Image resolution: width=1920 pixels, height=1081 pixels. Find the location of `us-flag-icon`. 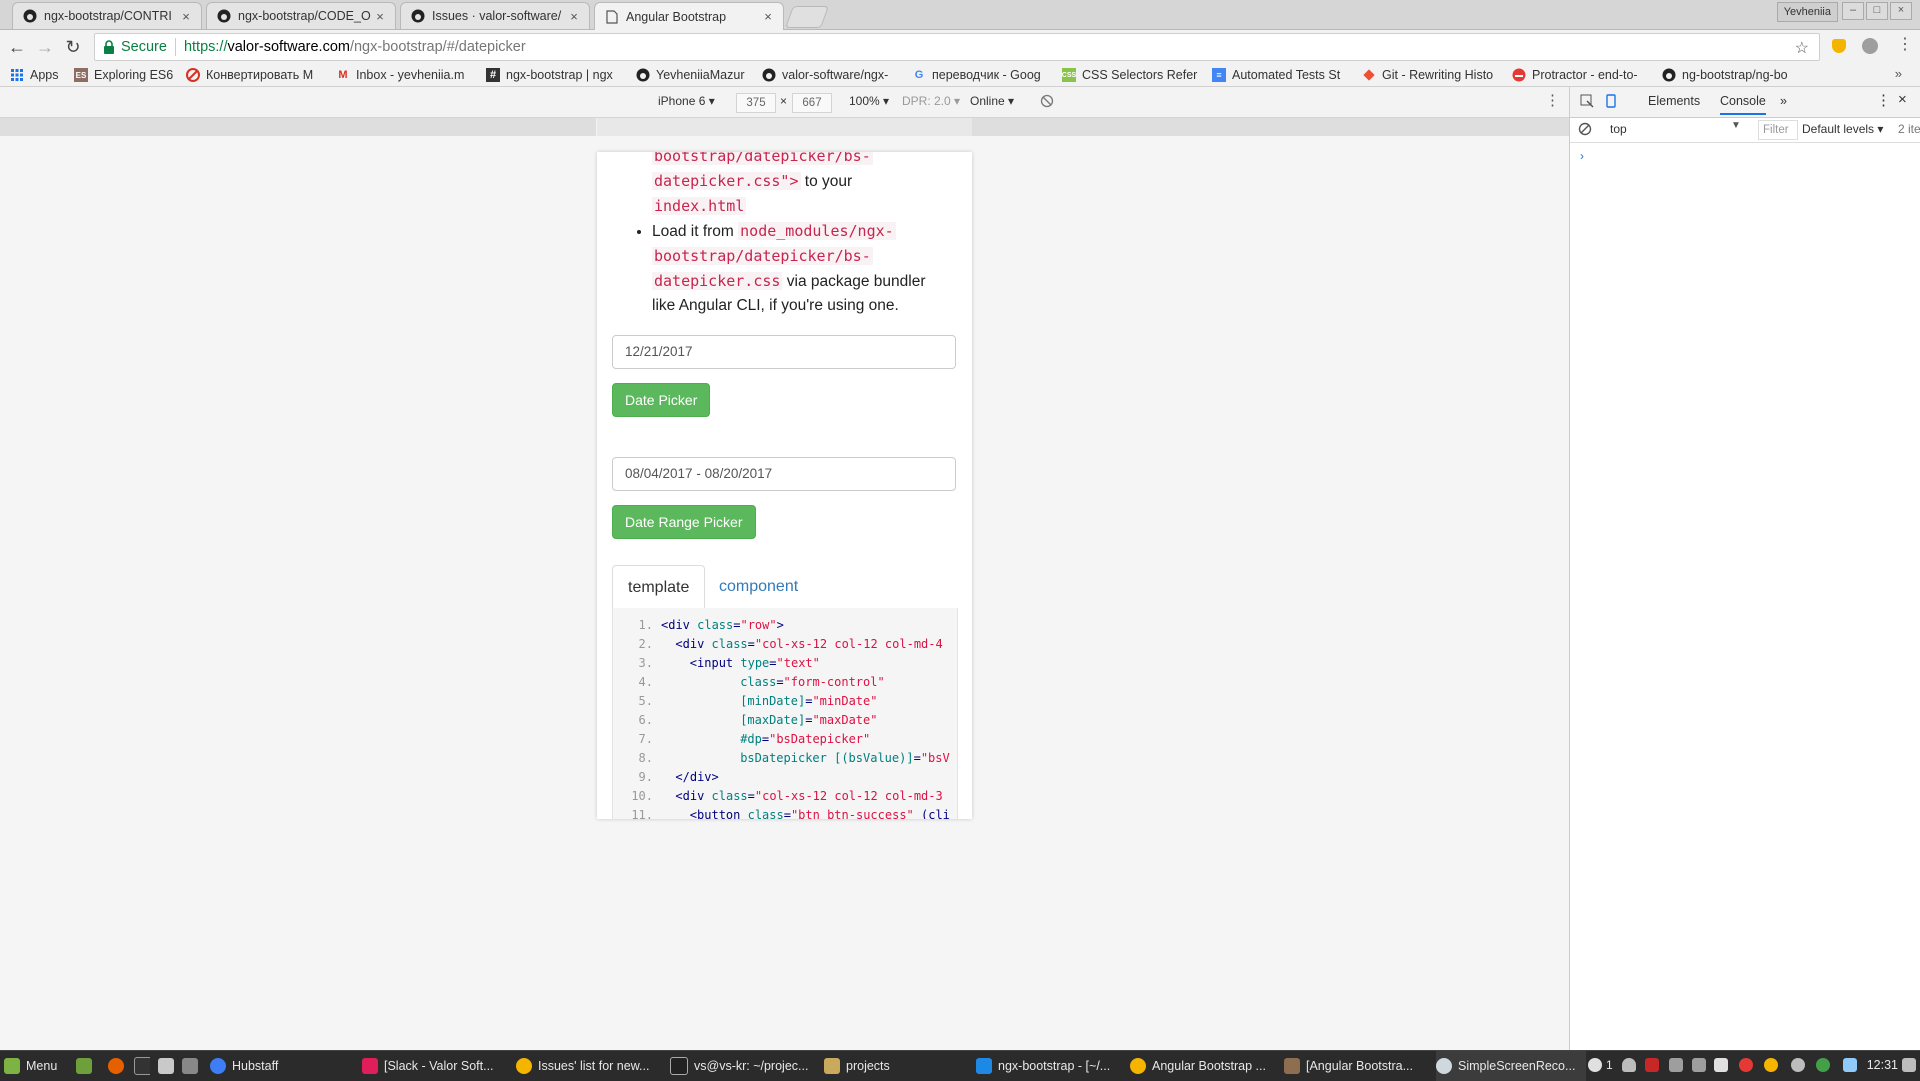

us-flag-icon is located at coordinates (1652, 1065).